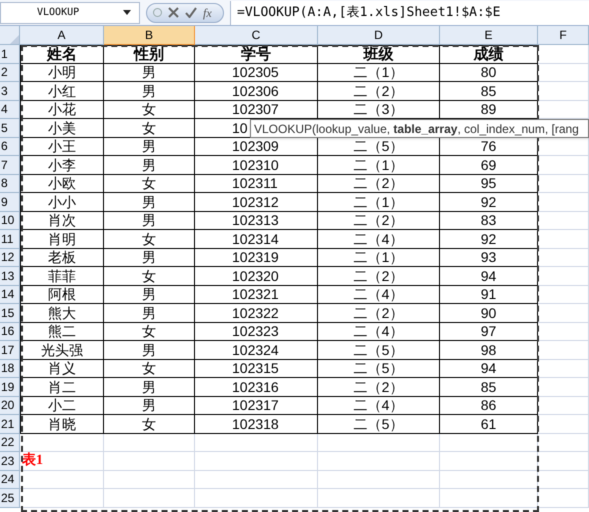 This screenshot has height=512, width=589. What do you see at coordinates (256, 350) in the screenshot?
I see `table-cell: 102324` at bounding box center [256, 350].